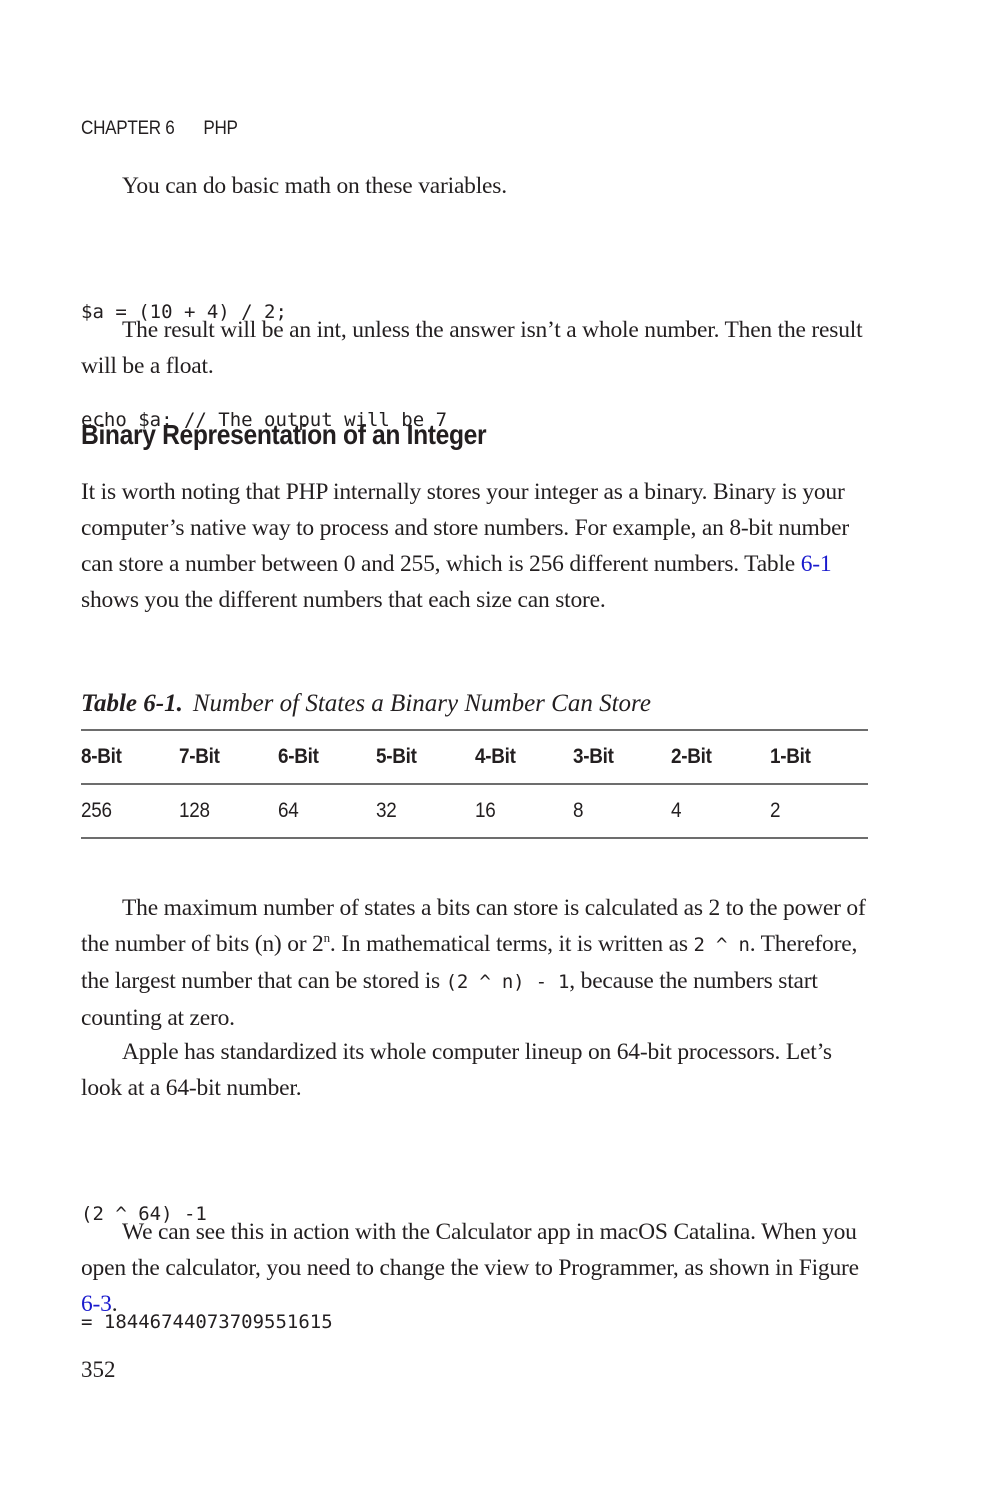 This screenshot has width=989, height=1500. What do you see at coordinates (96, 810) in the screenshot?
I see `table-cell: 256` at bounding box center [96, 810].